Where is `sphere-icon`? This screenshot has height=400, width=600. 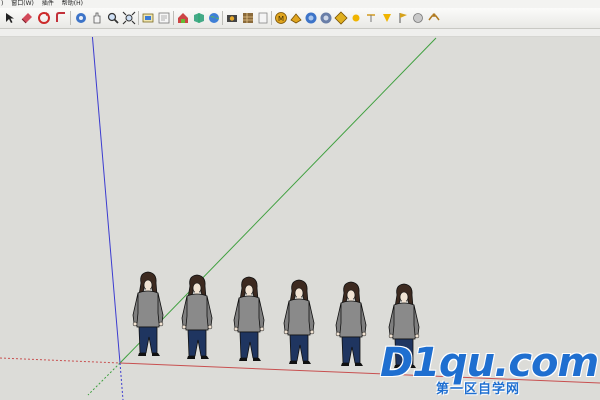
sphere-icon is located at coordinates (418, 18).